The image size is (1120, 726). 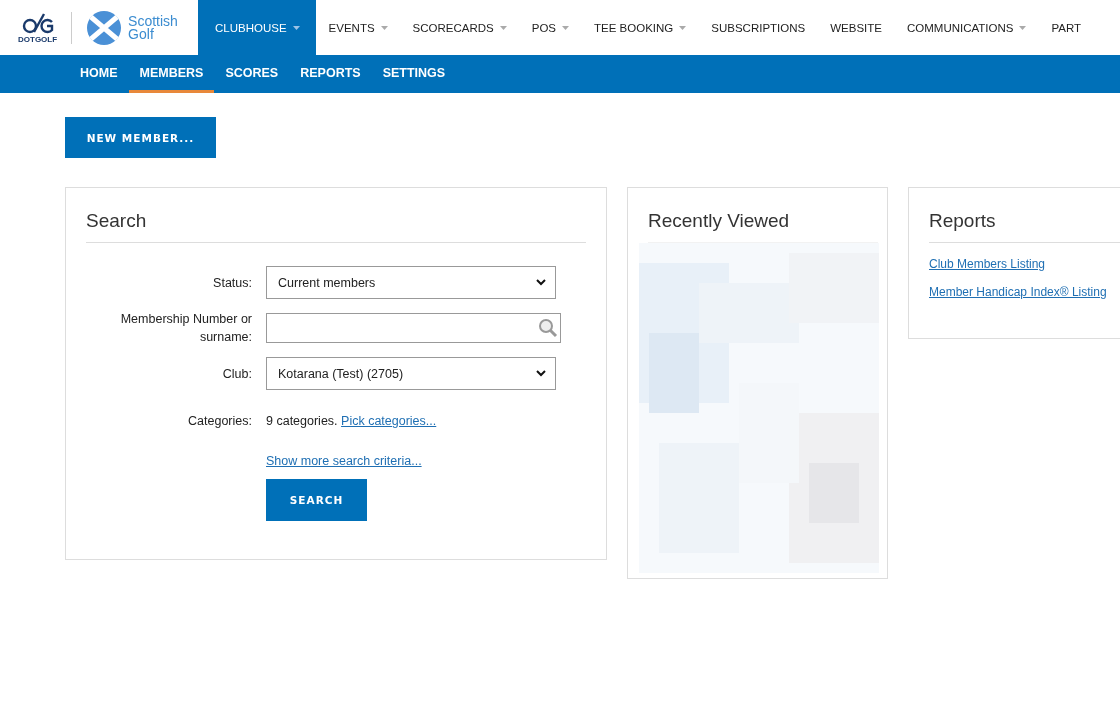 I want to click on field-label: Club:, so click(x=236, y=374).